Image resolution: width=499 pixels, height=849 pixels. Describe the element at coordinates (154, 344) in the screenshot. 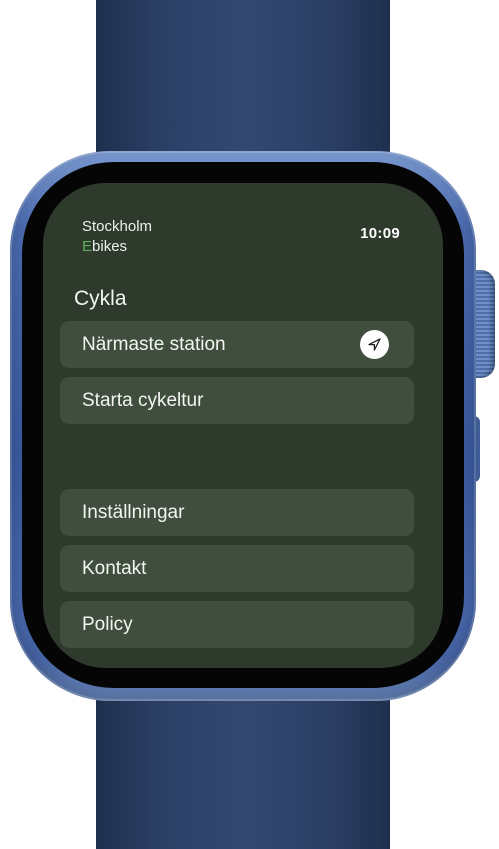

I see `menu-item-label: Närmaste station` at that location.